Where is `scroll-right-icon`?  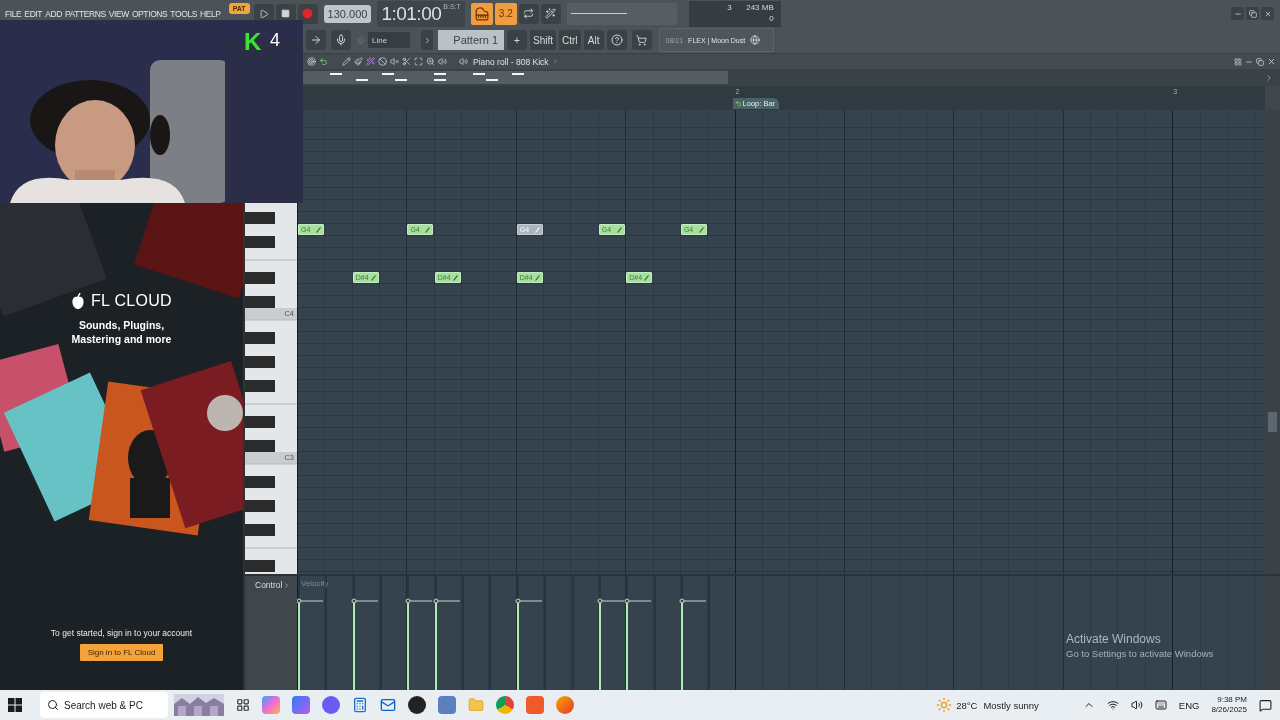
scroll-right-icon is located at coordinates (1269, 77).